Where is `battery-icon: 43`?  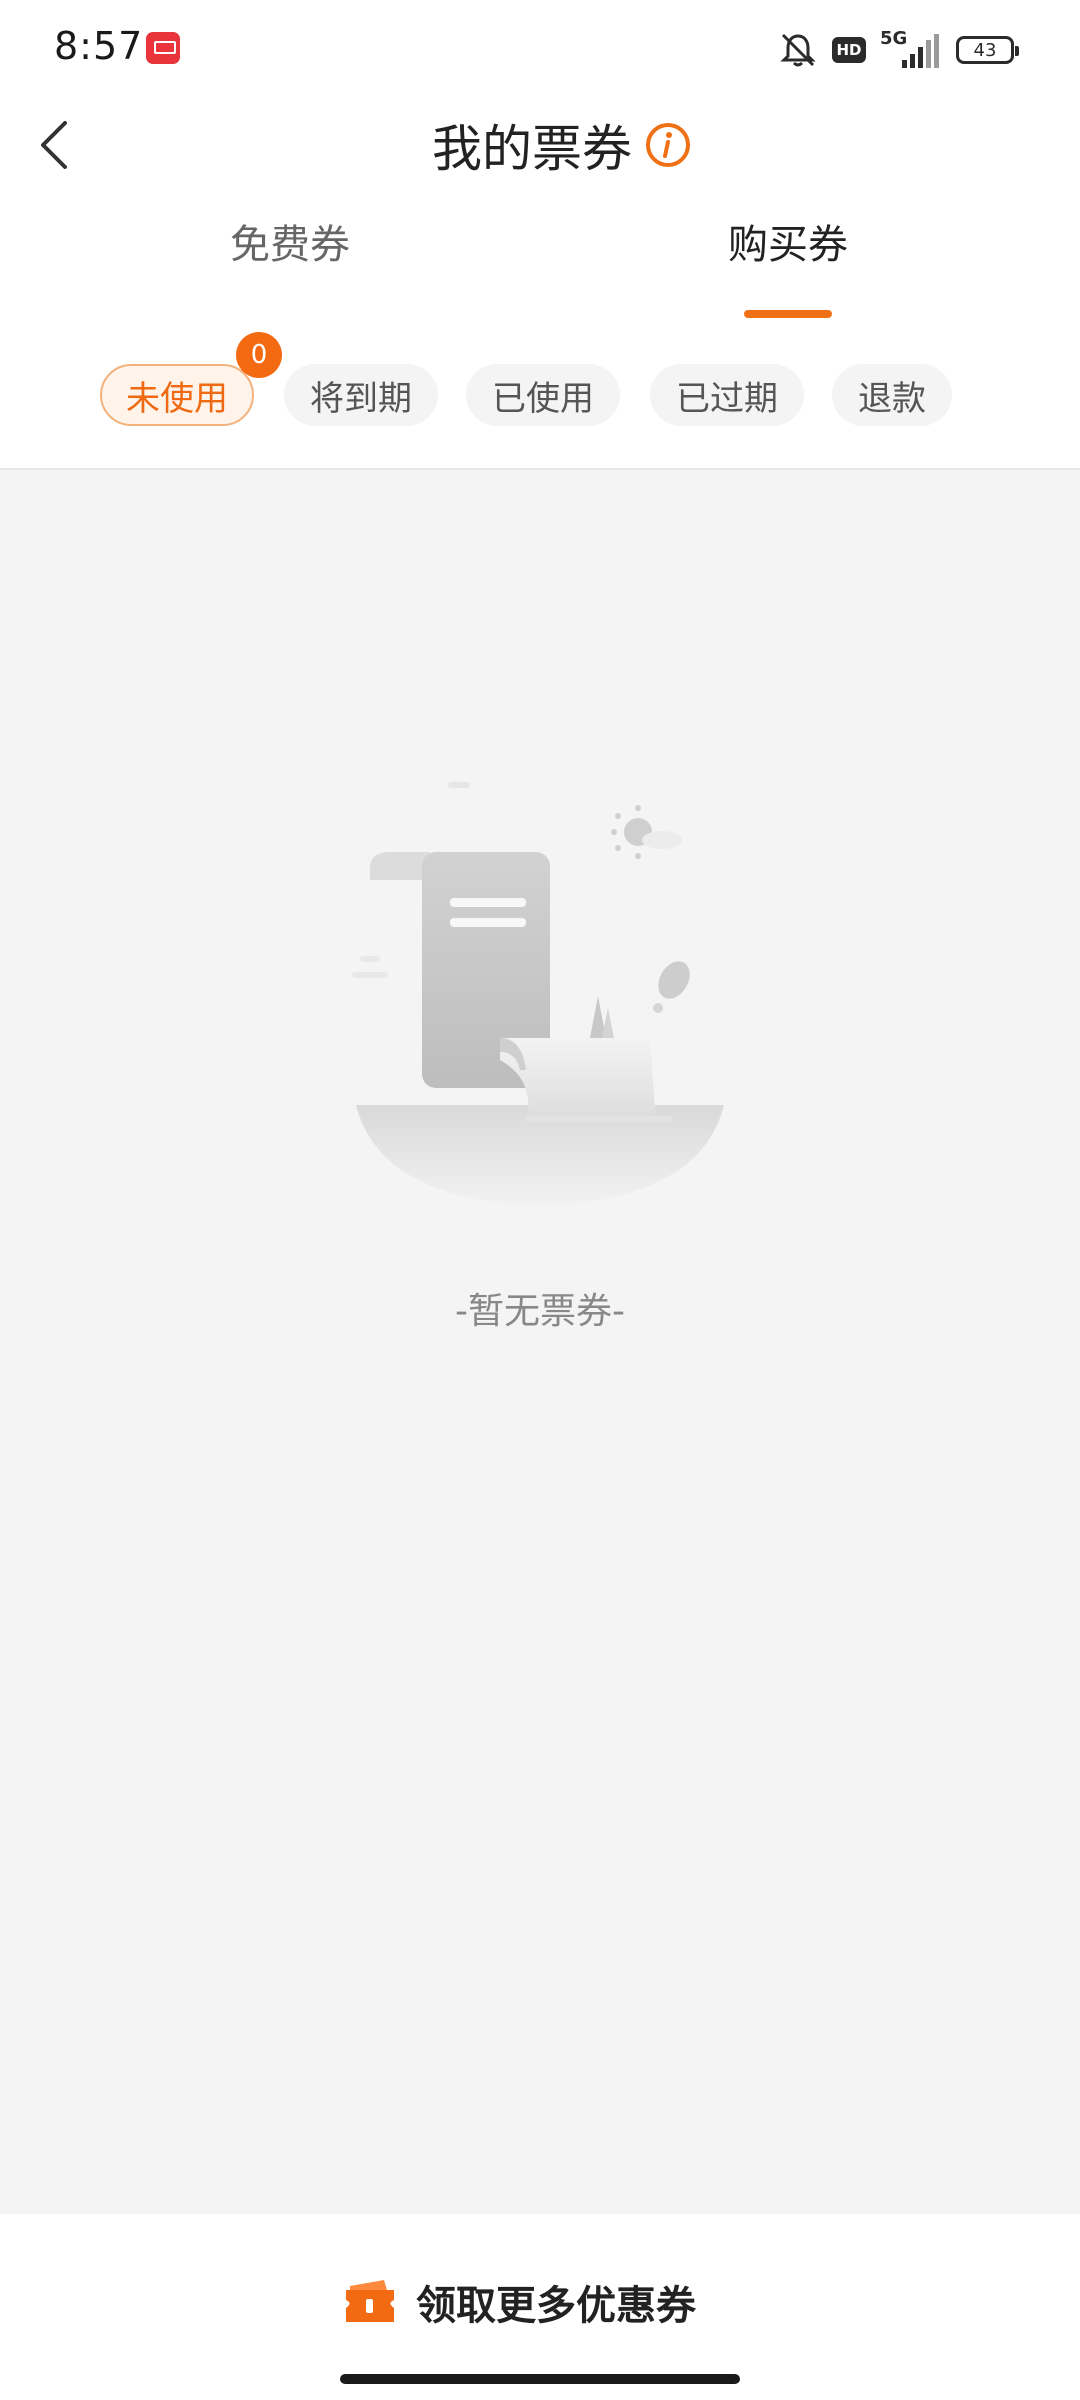
battery-icon: 43 is located at coordinates (987, 50).